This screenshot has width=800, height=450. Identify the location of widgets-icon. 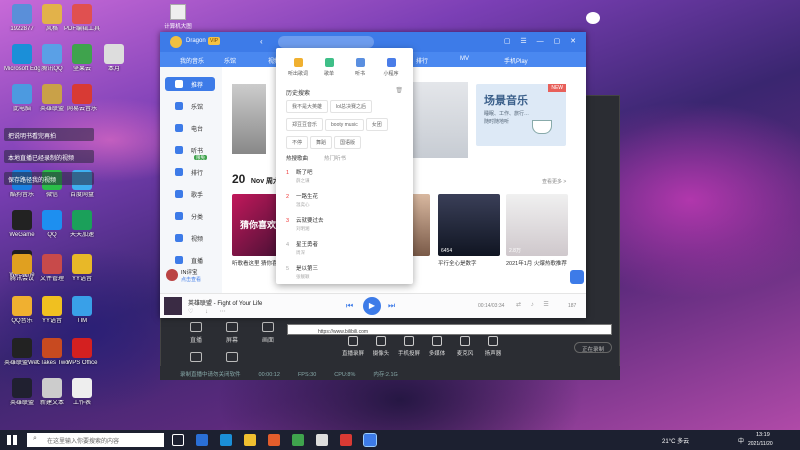
(202, 440).